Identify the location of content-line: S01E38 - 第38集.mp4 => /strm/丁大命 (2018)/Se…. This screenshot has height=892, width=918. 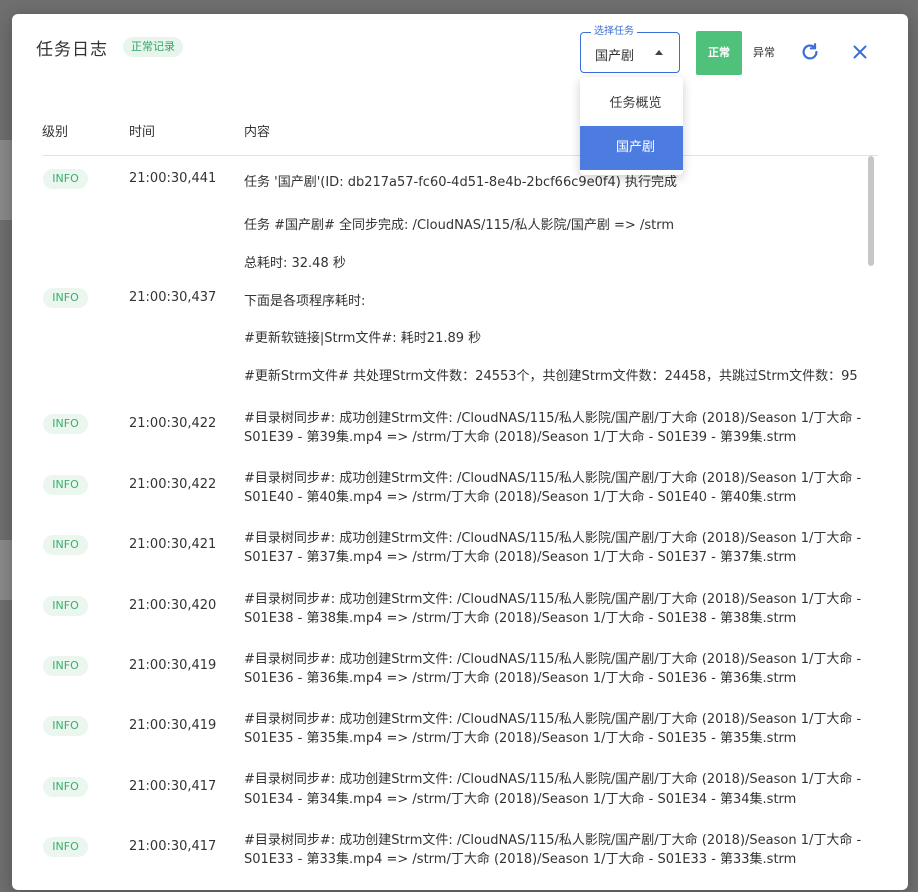
(520, 618).